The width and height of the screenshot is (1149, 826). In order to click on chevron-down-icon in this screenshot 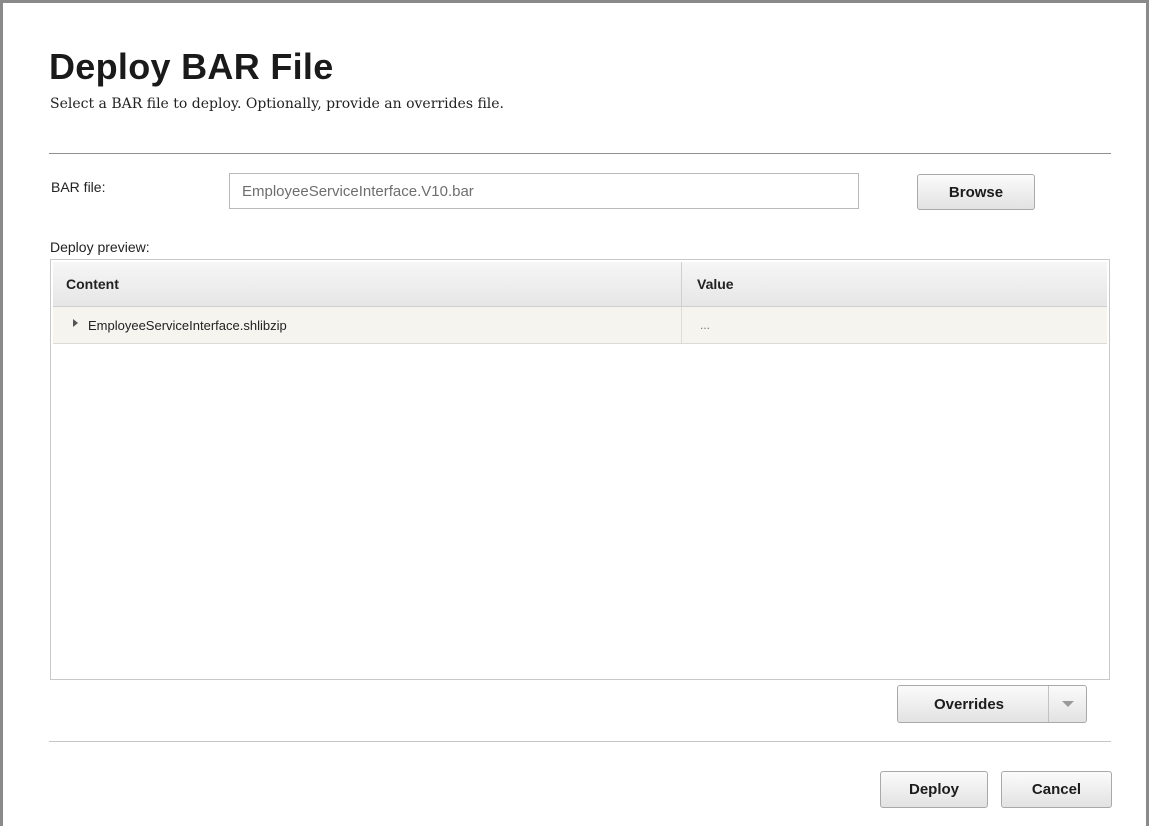, I will do `click(1067, 704)`.